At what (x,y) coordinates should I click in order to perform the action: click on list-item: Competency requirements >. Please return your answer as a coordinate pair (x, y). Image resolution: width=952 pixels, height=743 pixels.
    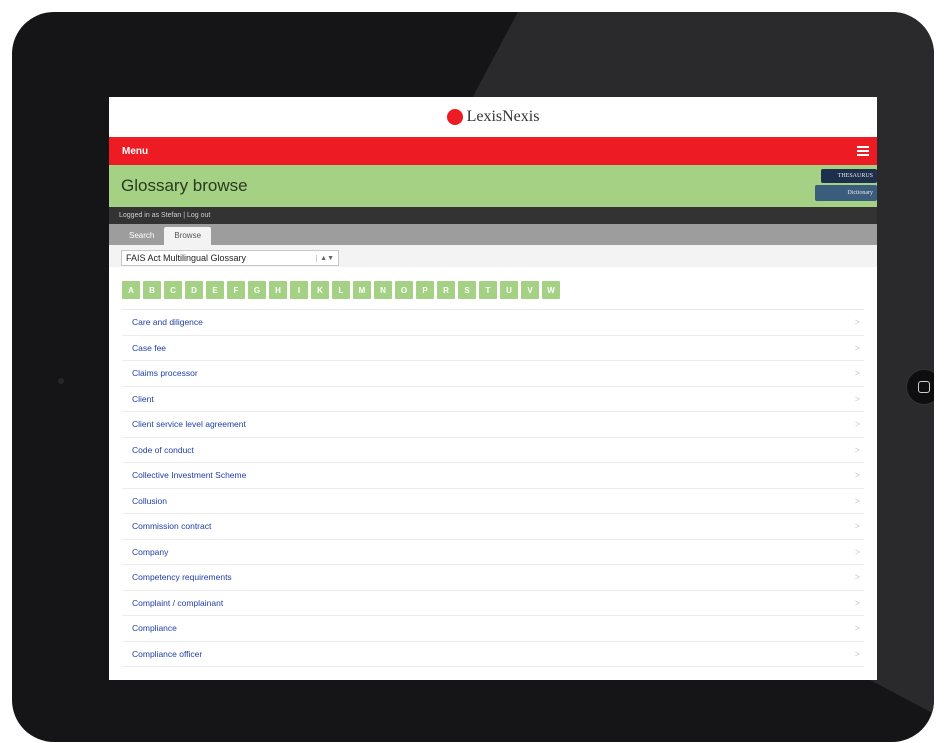
    Looking at the image, I should click on (493, 578).